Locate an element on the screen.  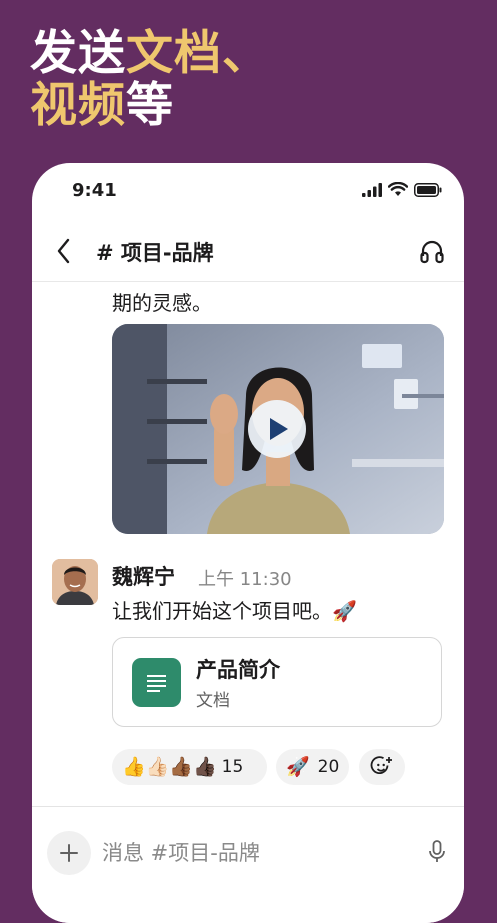
status-bar: 9:41 is located at coordinates (248, 189).